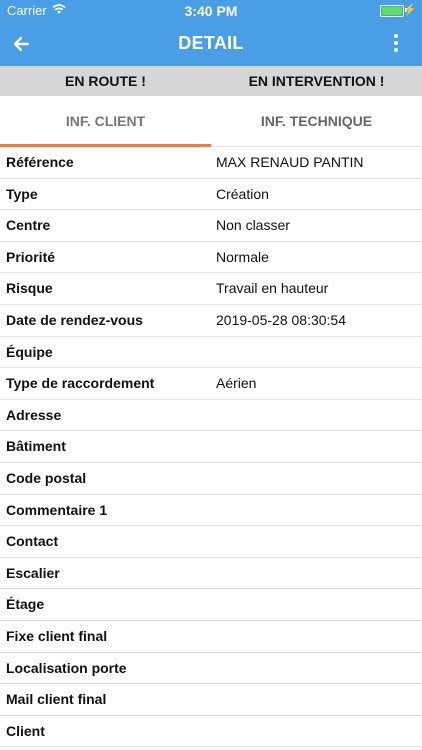 This screenshot has width=422, height=750. Describe the element at coordinates (290, 162) in the screenshot. I see `field-value: MAX RENAUD PANTIN` at that location.